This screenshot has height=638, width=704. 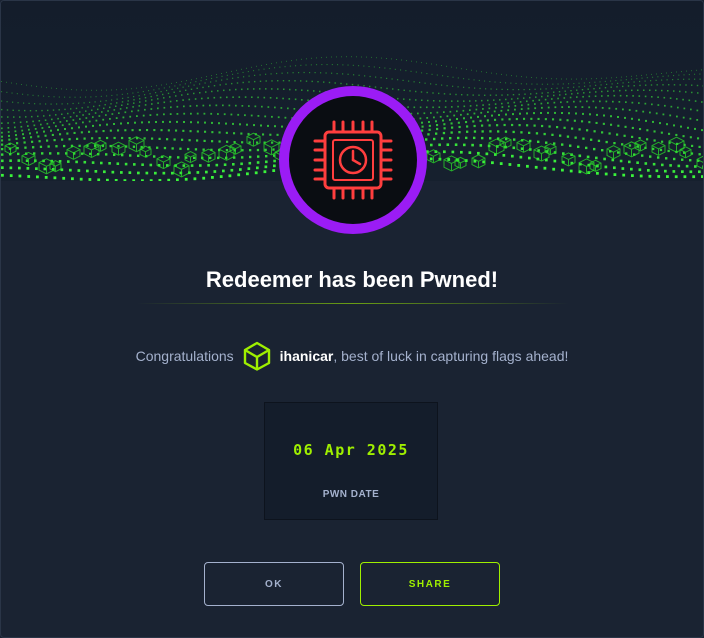 I want to click on cpu-clock-icon, so click(x=353, y=160).